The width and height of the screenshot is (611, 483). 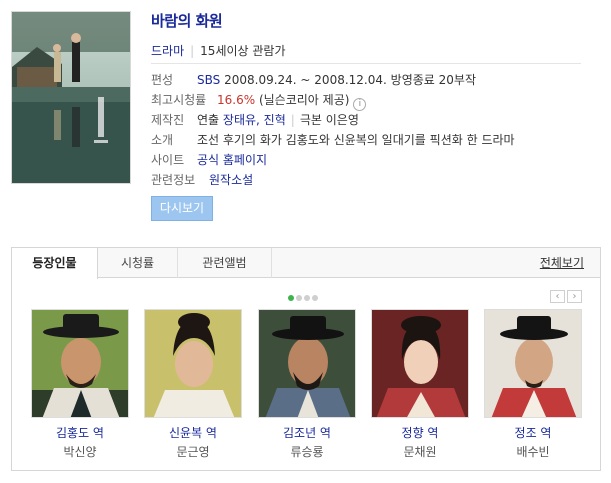 I want to click on view-all-link: 전체보기, so click(x=562, y=263).